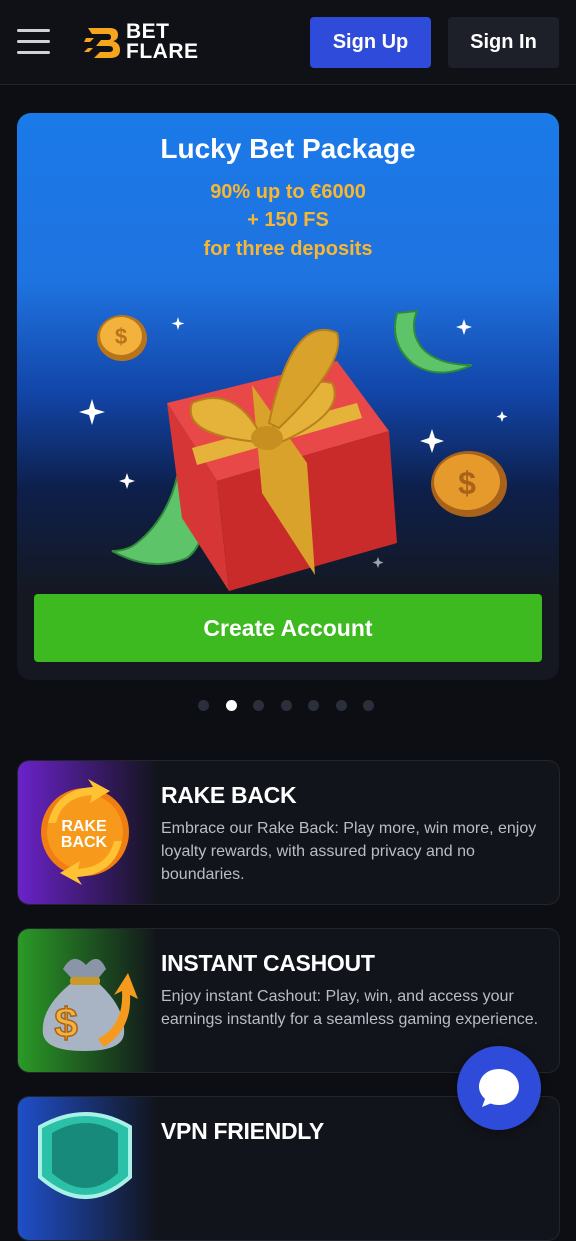  Describe the element at coordinates (503, 42) in the screenshot. I see `sign-in-button: Sign In` at that location.